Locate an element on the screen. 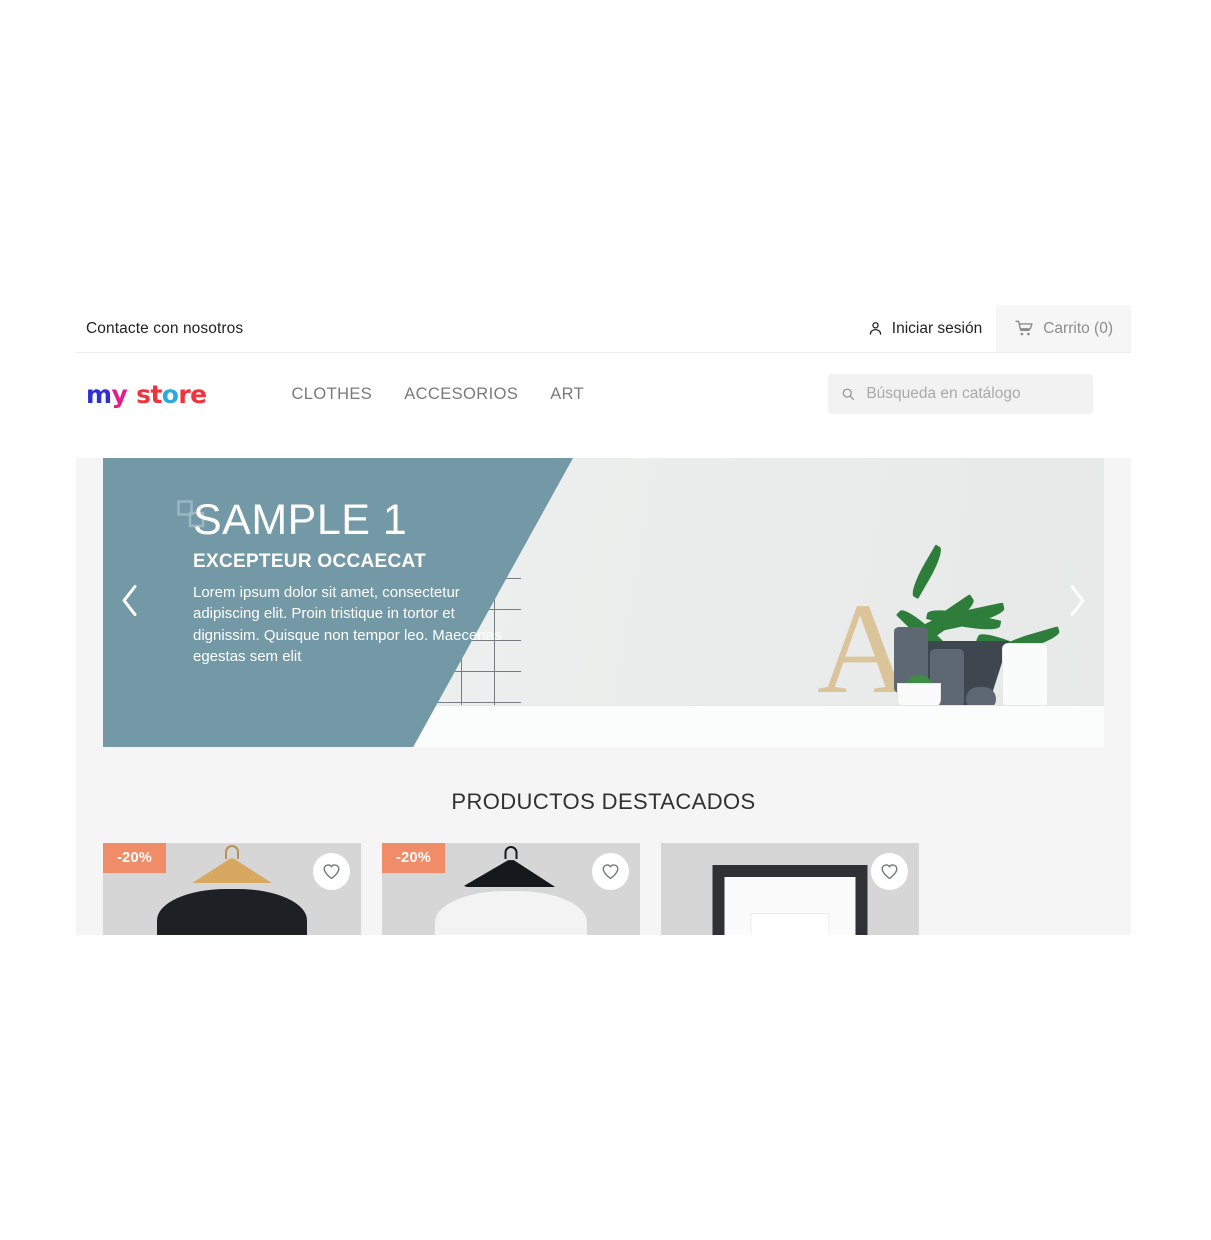 Image resolution: width=1211 pixels, height=1240 pixels. topbar-right: Iniciar sesión Carrito (0) is located at coordinates (992, 328).